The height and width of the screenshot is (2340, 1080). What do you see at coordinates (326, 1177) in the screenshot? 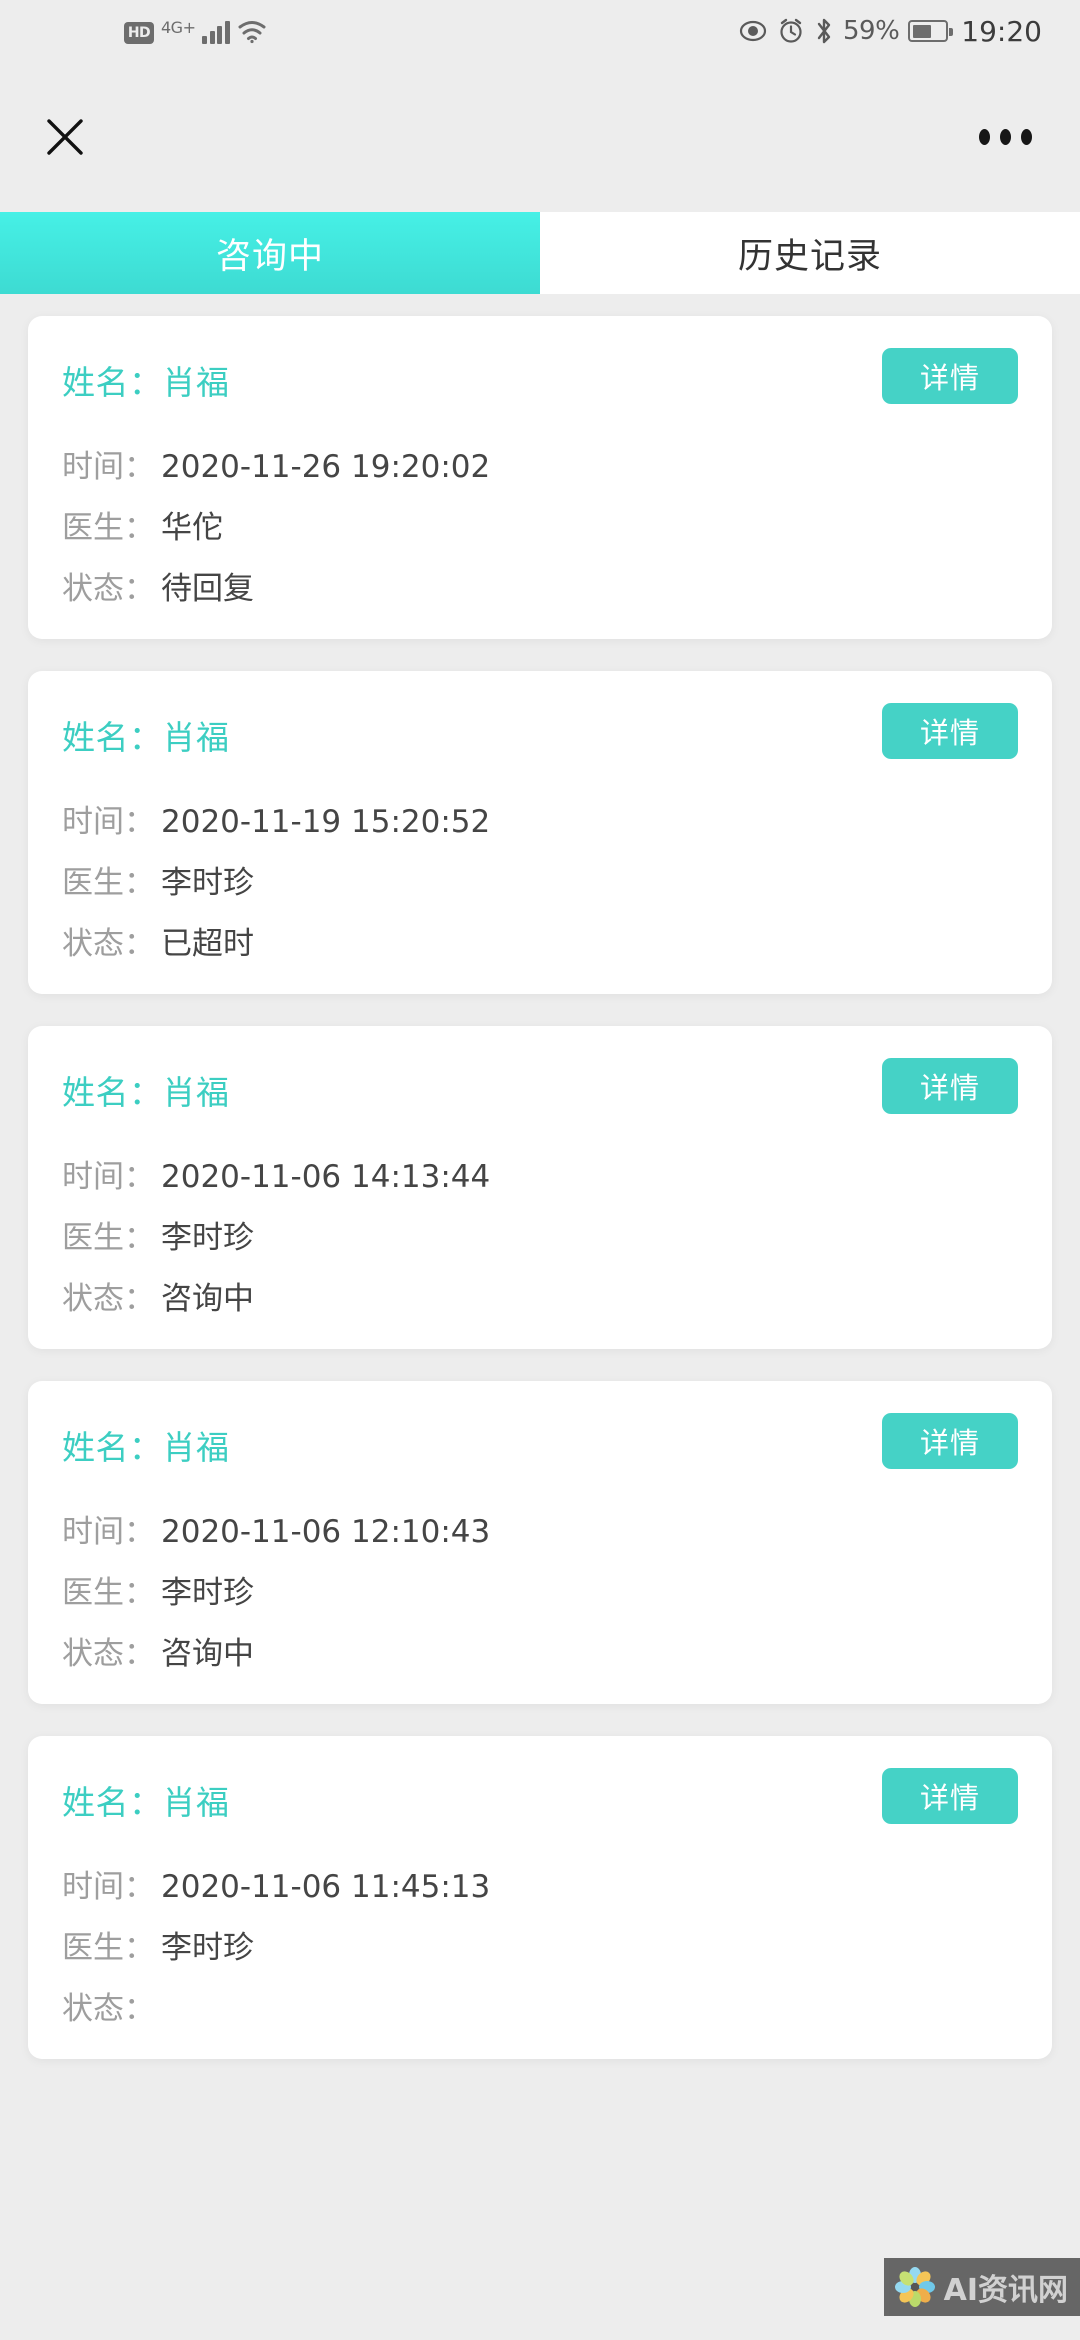
I see `time-value: 2020-11-06 14:13:44` at bounding box center [326, 1177].